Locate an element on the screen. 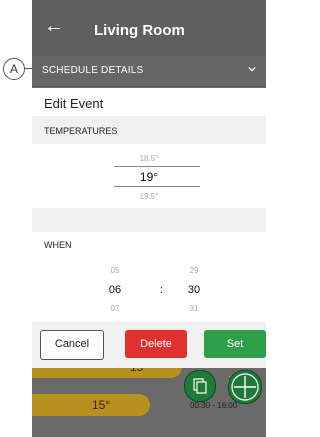 This screenshot has height=437, width=320. cancel-button: Cancel is located at coordinates (72, 345).